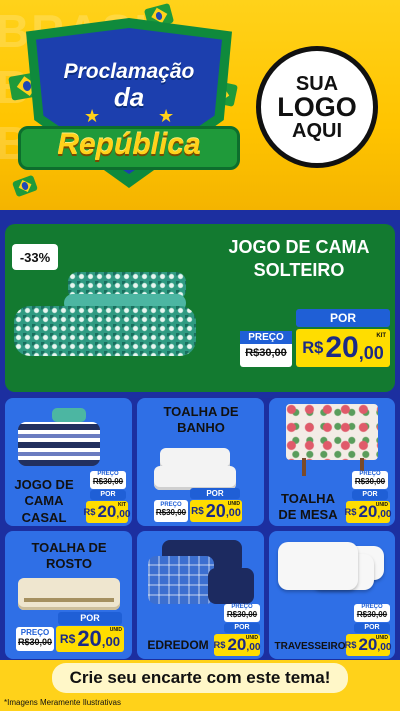  I want to click on logo-placeholder: SUA LOGO AQUI, so click(317, 107).